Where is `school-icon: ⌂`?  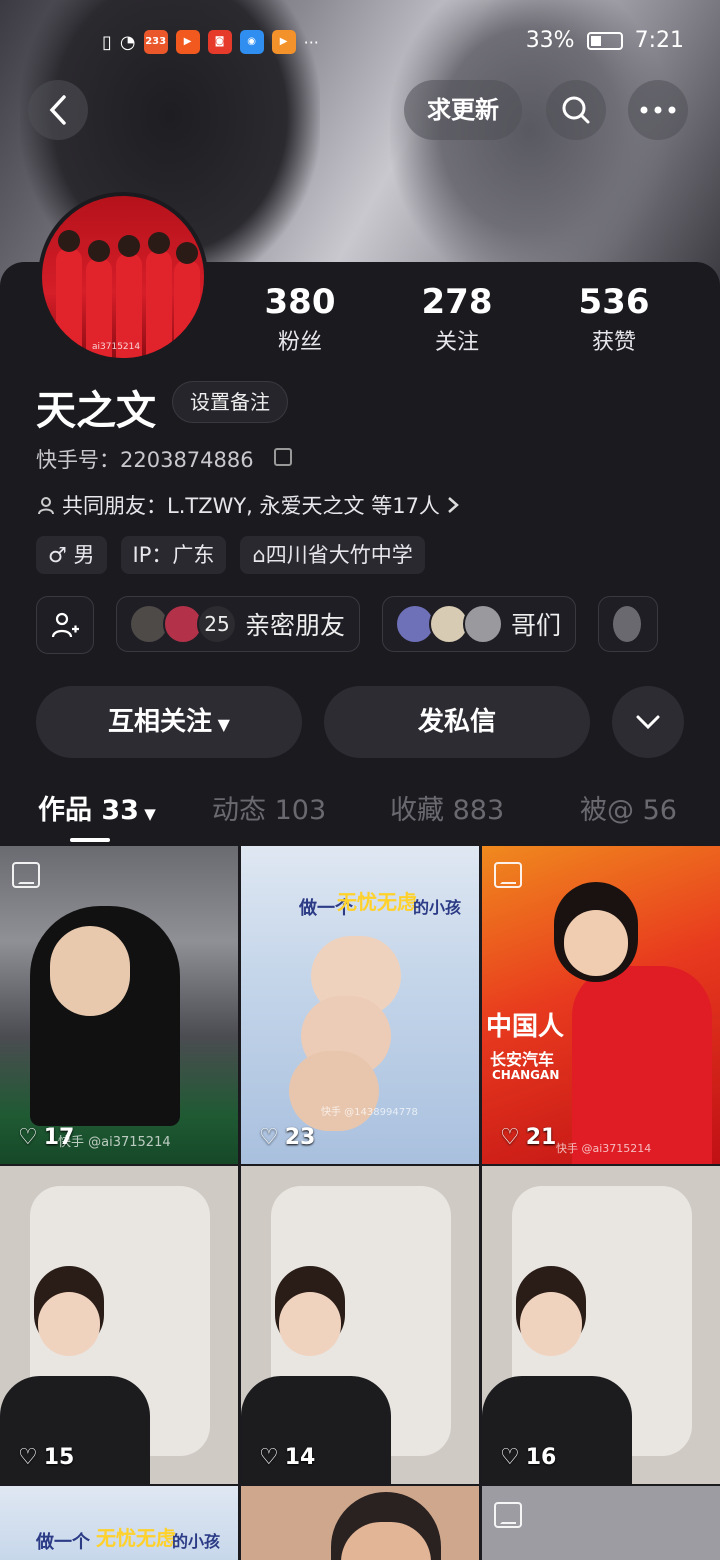 school-icon: ⌂ is located at coordinates (259, 555).